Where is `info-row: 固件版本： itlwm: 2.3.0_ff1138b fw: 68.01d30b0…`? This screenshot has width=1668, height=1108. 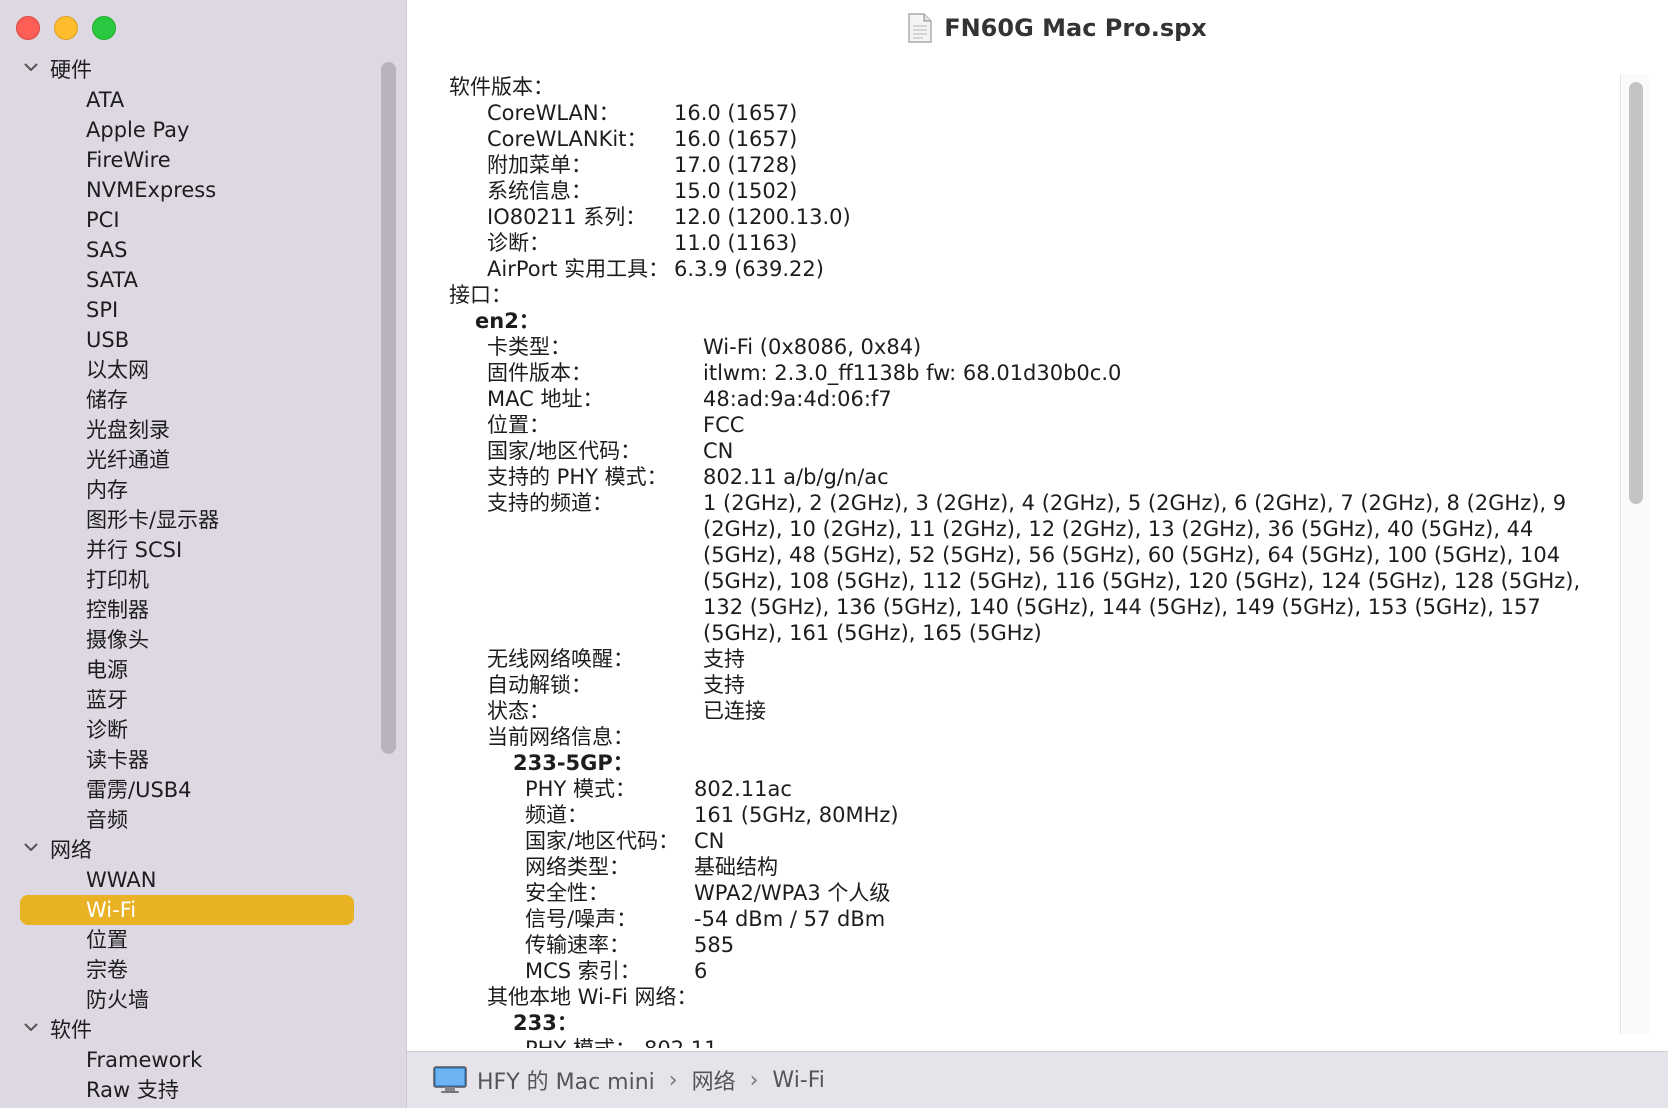
info-row: 固件版本： itlwm: 2.3.0_ff1138b fw: 68.01d30b0… is located at coordinates (1029, 373).